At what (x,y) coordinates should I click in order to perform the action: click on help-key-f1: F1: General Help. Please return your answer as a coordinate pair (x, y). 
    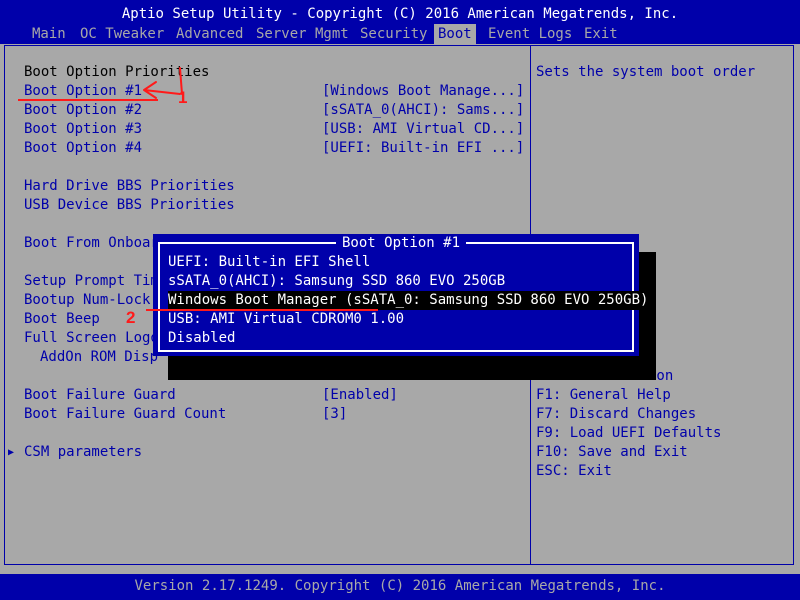
    Looking at the image, I should click on (603, 395).